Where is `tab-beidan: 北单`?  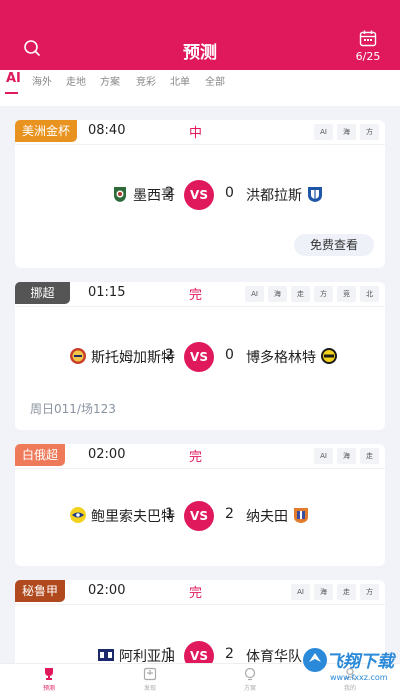 tab-beidan: 北单 is located at coordinates (180, 80).